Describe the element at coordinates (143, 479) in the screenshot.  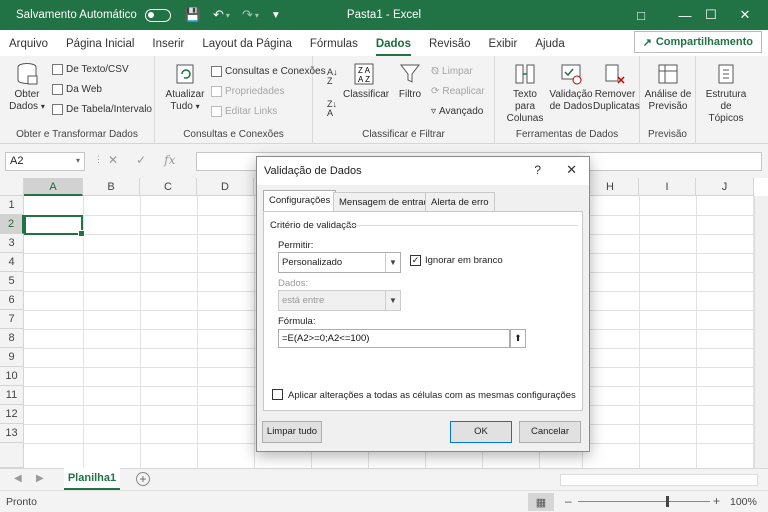
I see `add-sheet-icon: +` at that location.